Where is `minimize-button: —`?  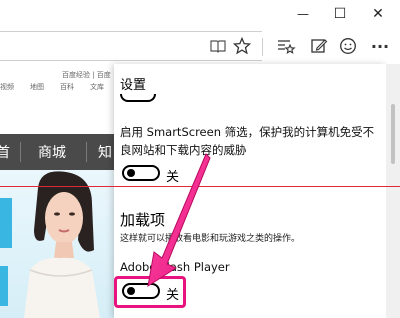 minimize-button: — is located at coordinates (303, 14).